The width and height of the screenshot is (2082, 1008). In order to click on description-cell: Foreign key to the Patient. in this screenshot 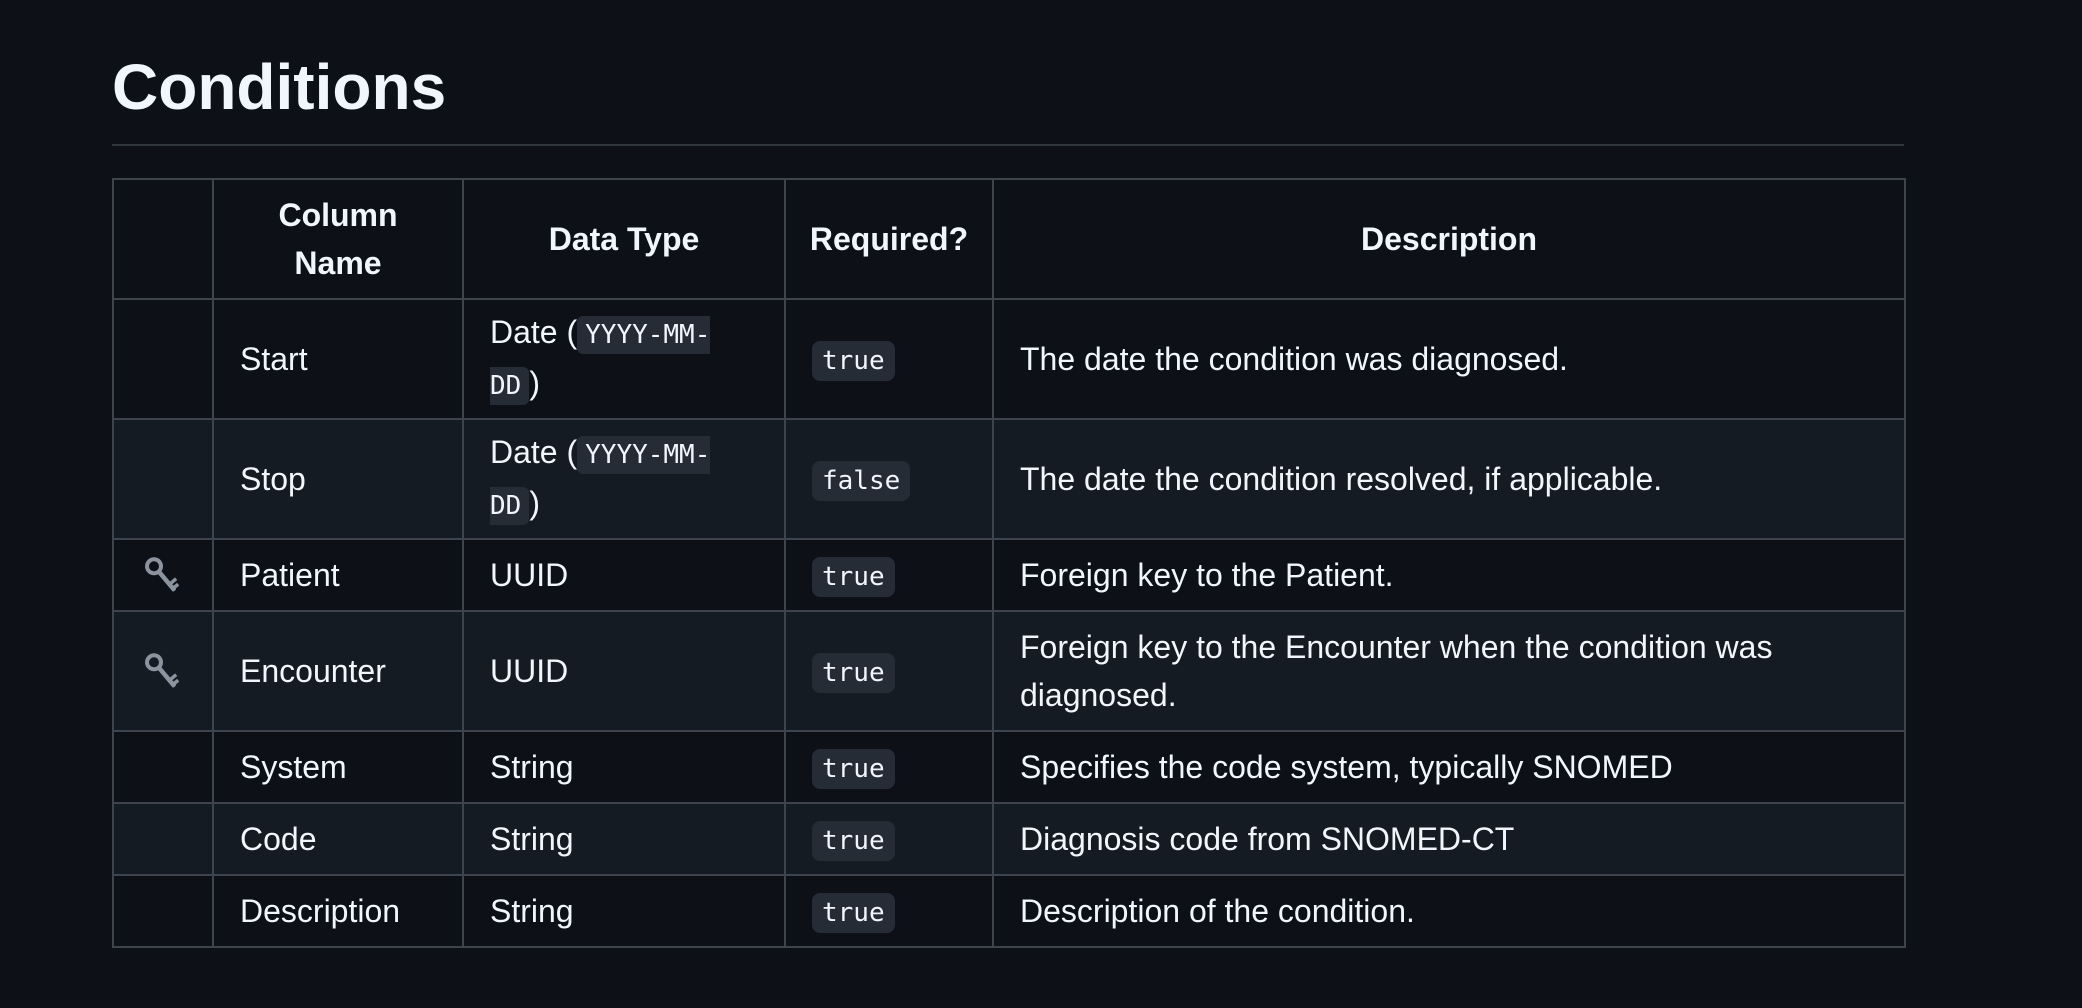, I will do `click(1449, 575)`.